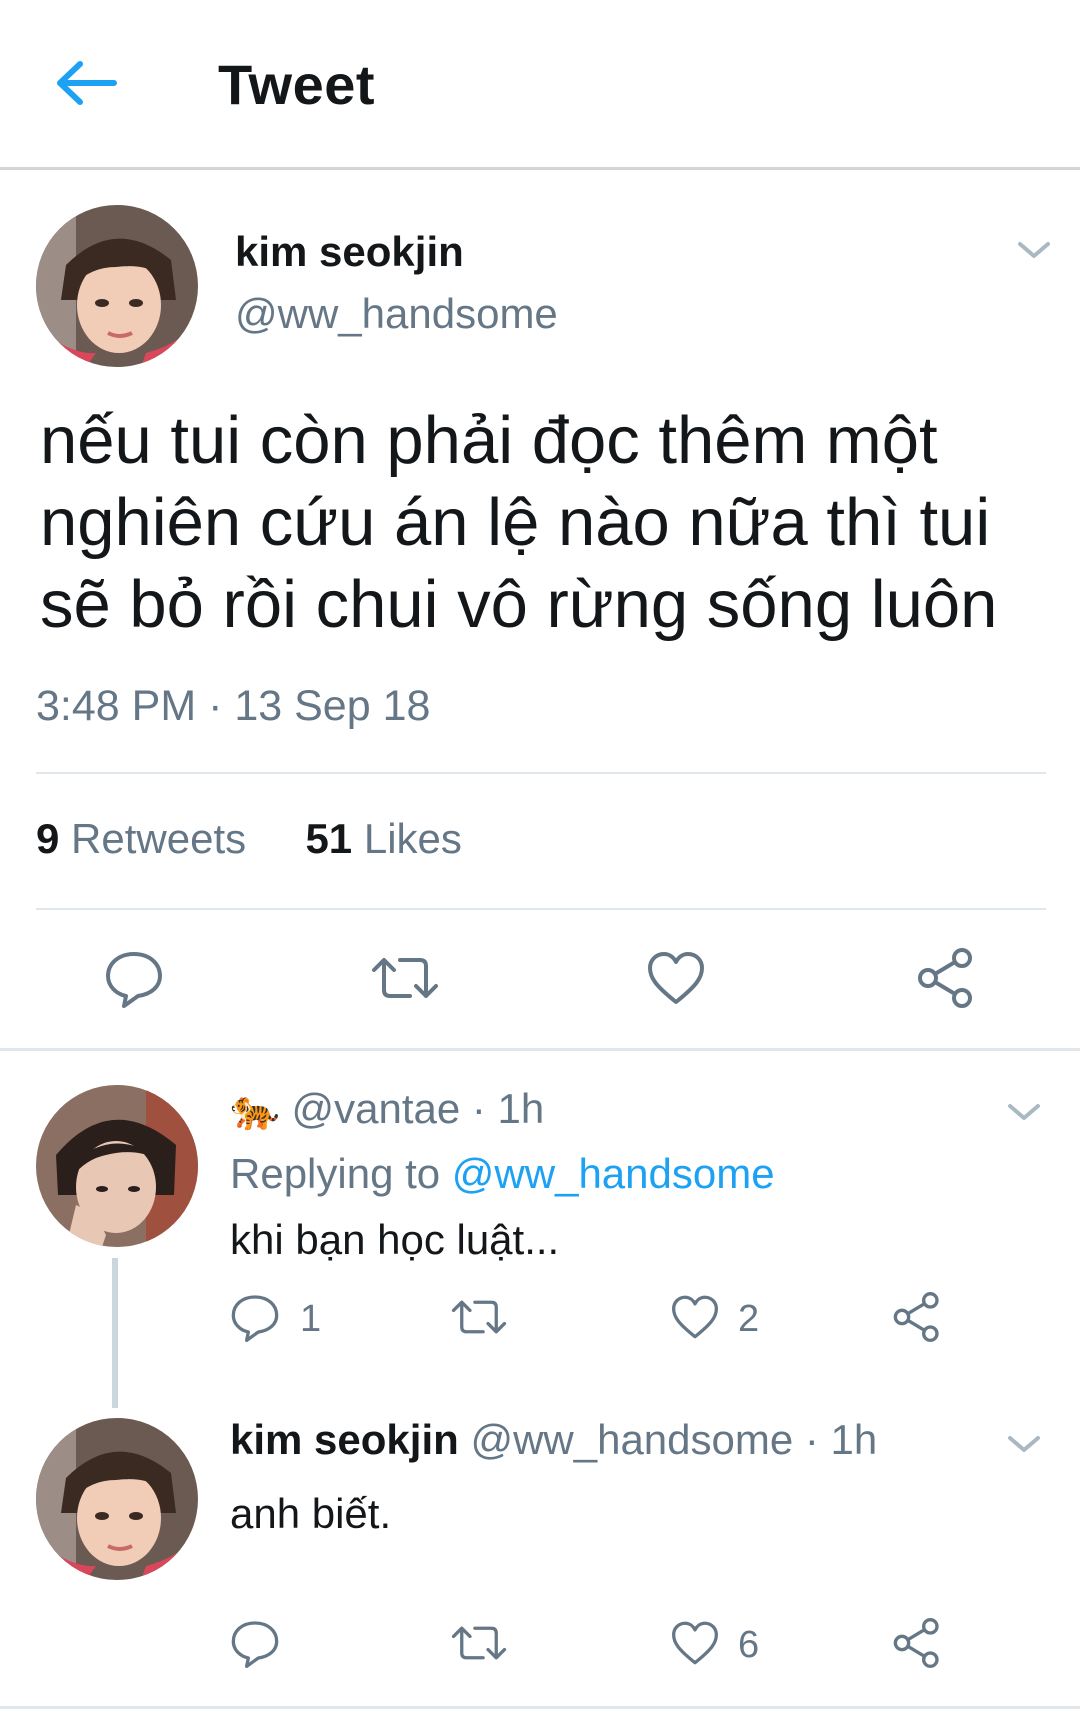 The image size is (1080, 1714). I want to click on page-title: Tweet, so click(297, 84).